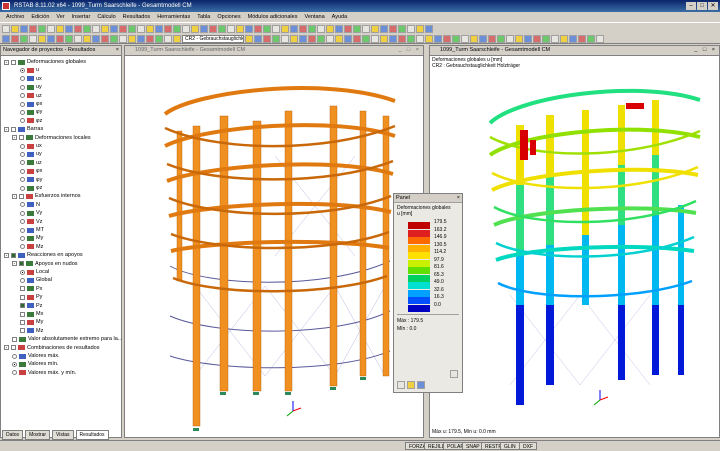  What do you see at coordinates (29, 70) in the screenshot?
I see `tree-item: u` at bounding box center [29, 70].